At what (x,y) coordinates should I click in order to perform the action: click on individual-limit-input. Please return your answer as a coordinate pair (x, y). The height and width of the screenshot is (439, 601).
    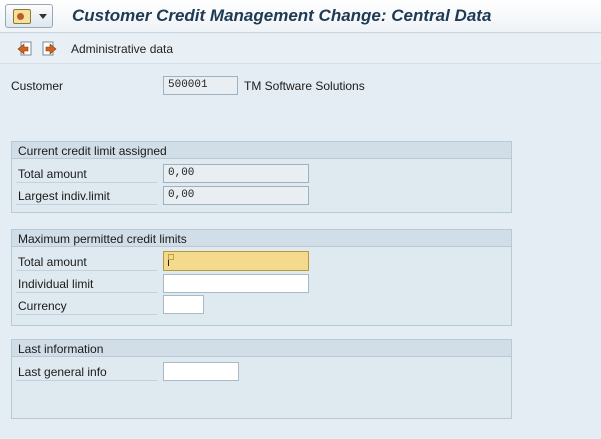
    Looking at the image, I should click on (236, 283).